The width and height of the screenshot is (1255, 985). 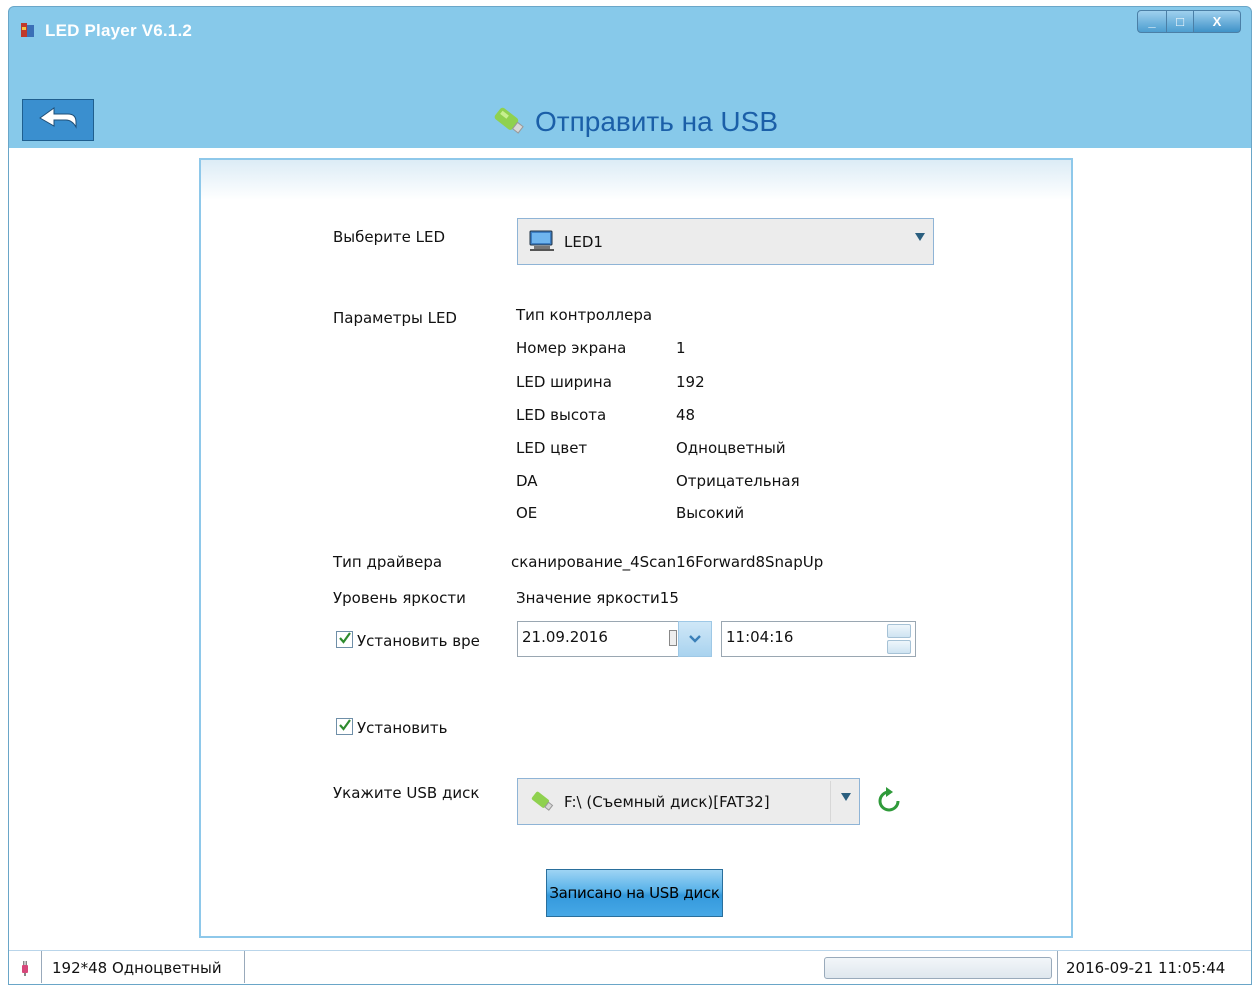 What do you see at coordinates (564, 382) in the screenshot?
I see `param-name: LED ширина` at bounding box center [564, 382].